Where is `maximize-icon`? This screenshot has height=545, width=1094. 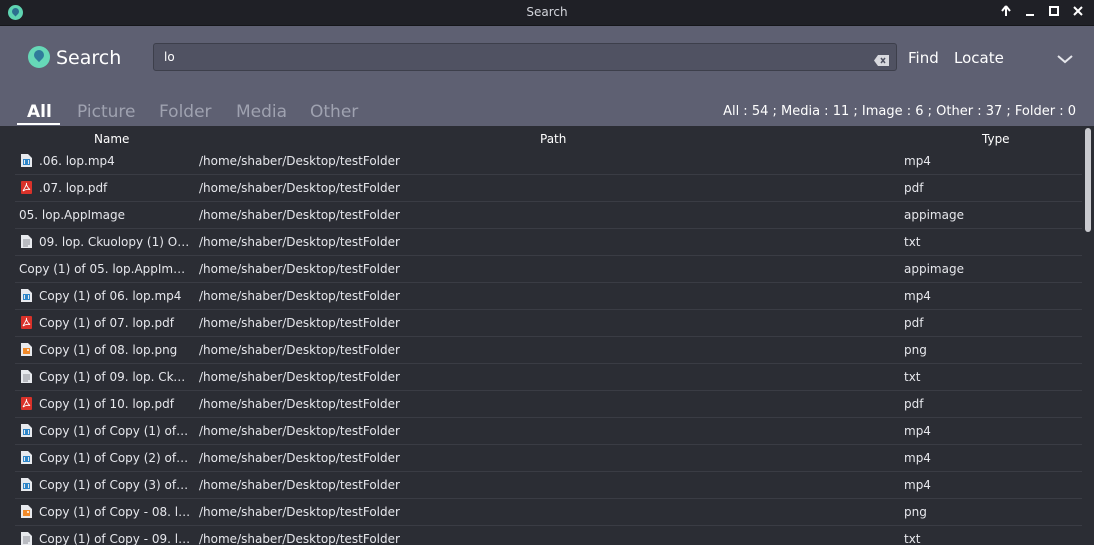
maximize-icon is located at coordinates (1054, 13).